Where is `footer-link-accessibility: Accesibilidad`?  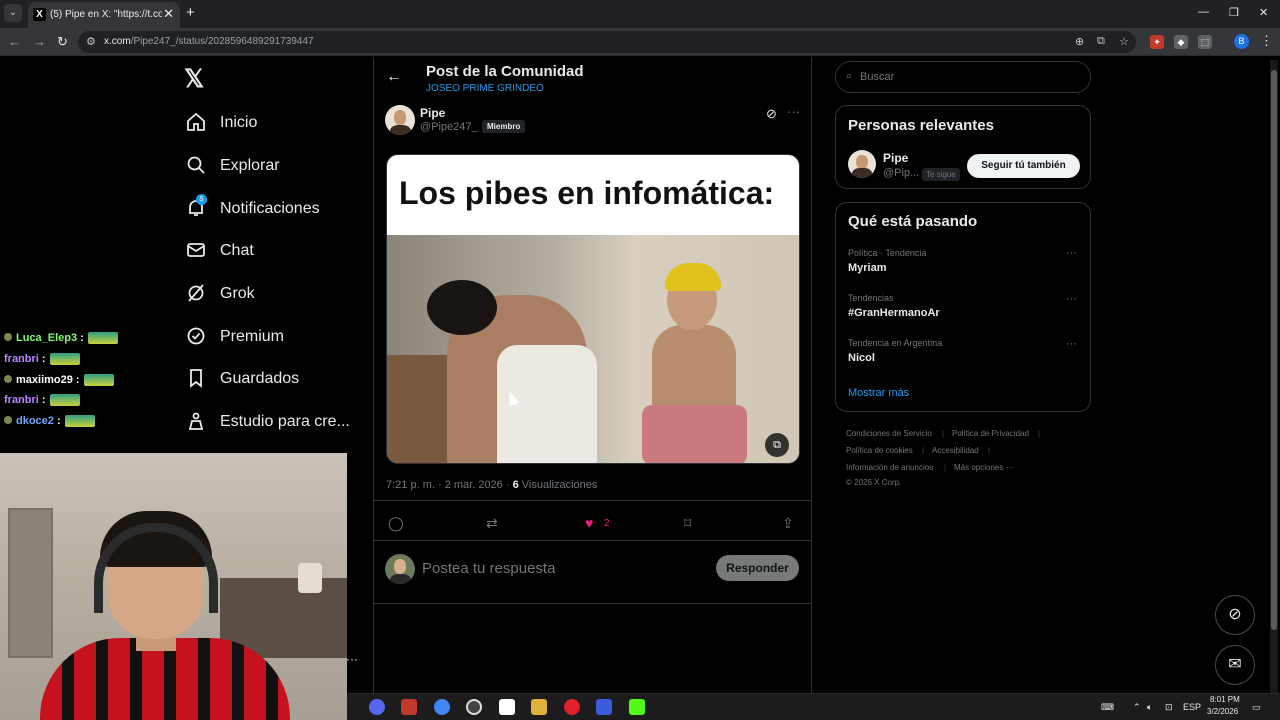
footer-link-accessibility: Accesibilidad is located at coordinates (955, 450).